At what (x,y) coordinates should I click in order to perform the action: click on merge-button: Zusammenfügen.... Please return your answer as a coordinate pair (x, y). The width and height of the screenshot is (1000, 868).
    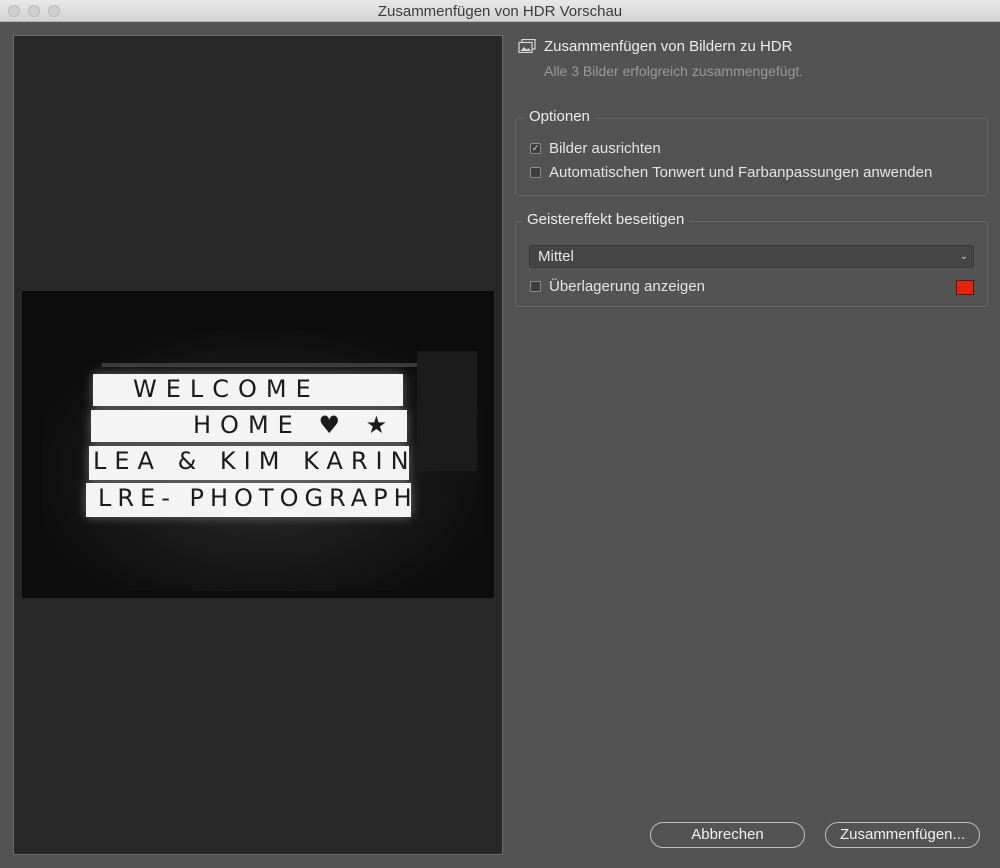
    Looking at the image, I should click on (902, 835).